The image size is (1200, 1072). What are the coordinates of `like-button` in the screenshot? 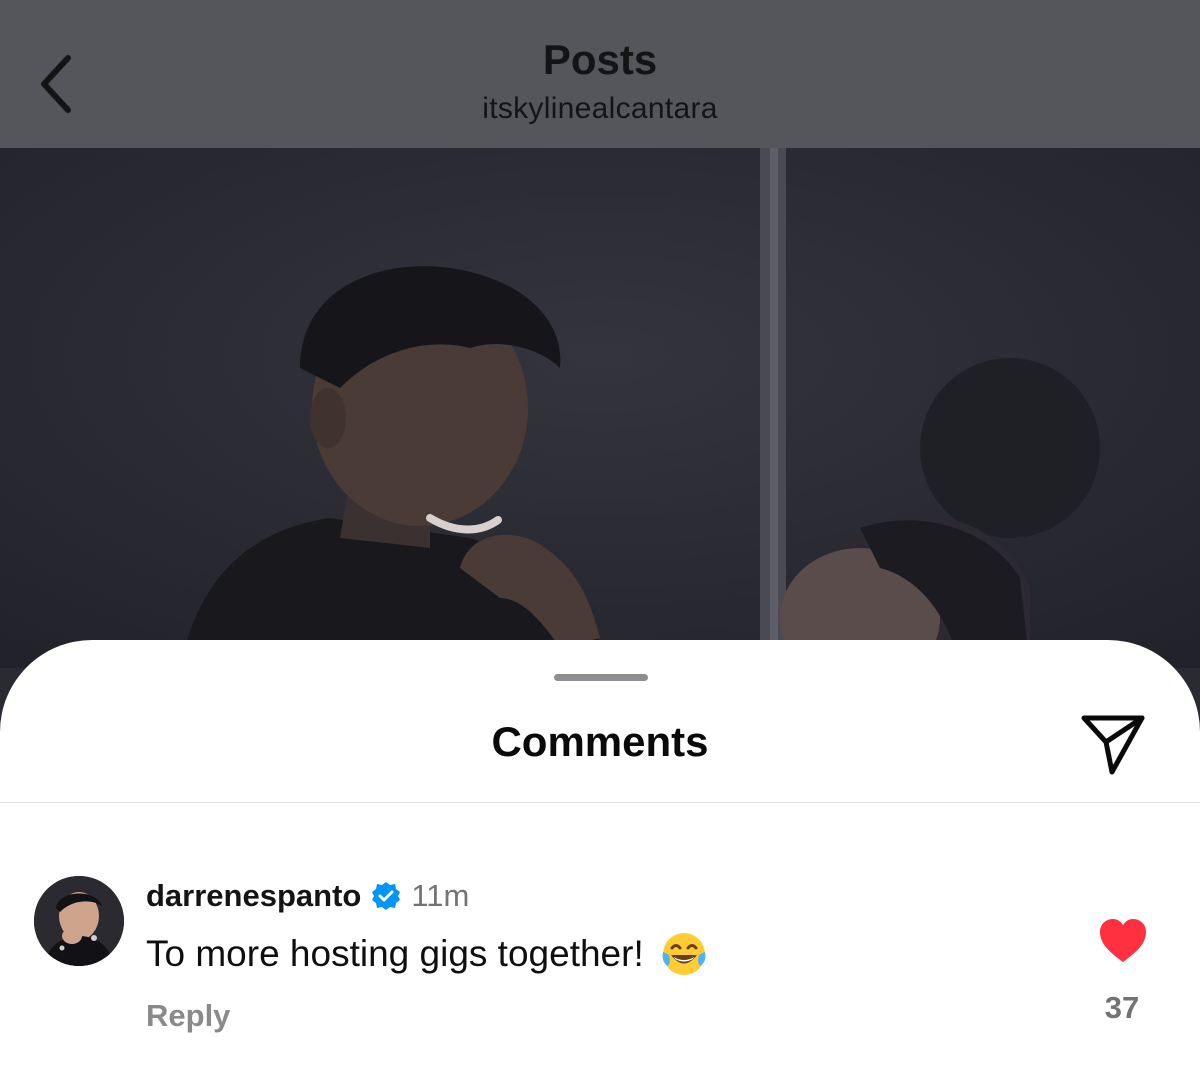 It's located at (1123, 941).